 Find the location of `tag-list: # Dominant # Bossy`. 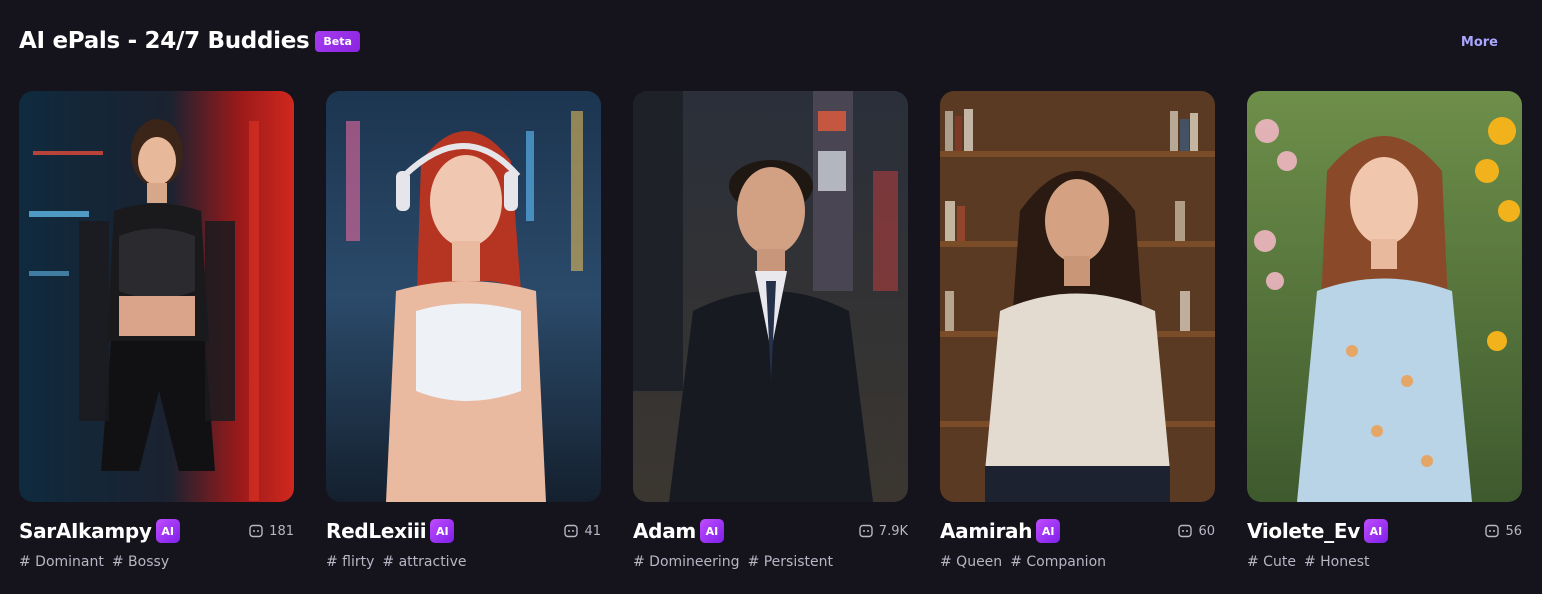

tag-list: # Dominant # Bossy is located at coordinates (156, 562).